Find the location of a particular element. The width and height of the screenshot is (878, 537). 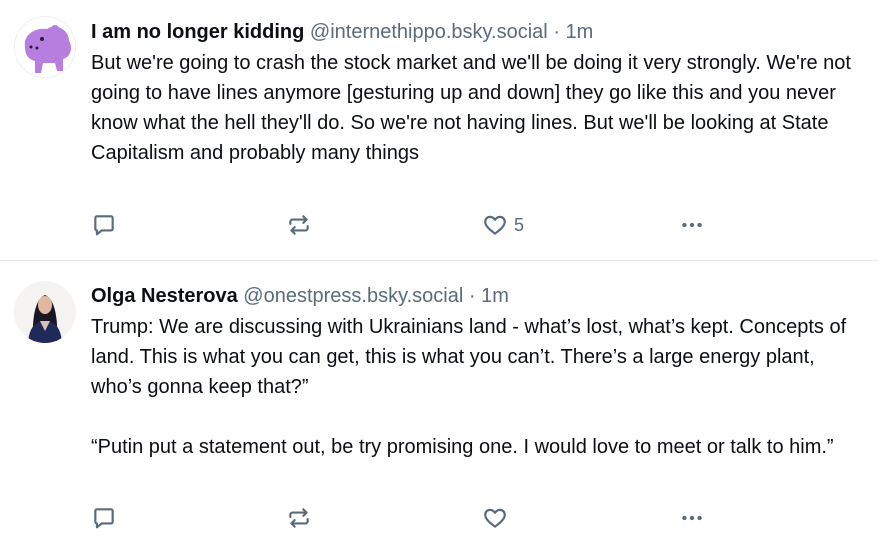

post-actions: 5 is located at coordinates (477, 225).